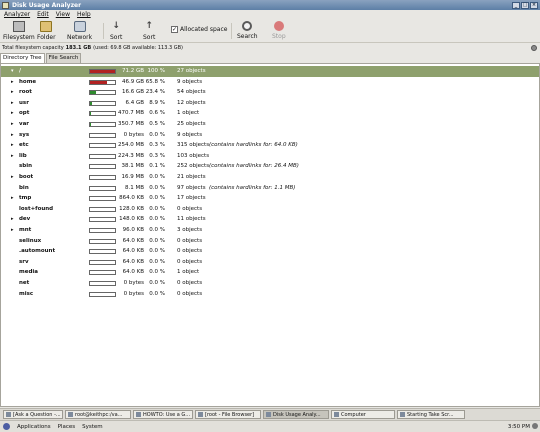  Describe the element at coordinates (63, 14) in the screenshot. I see `menu-view: View` at that location.